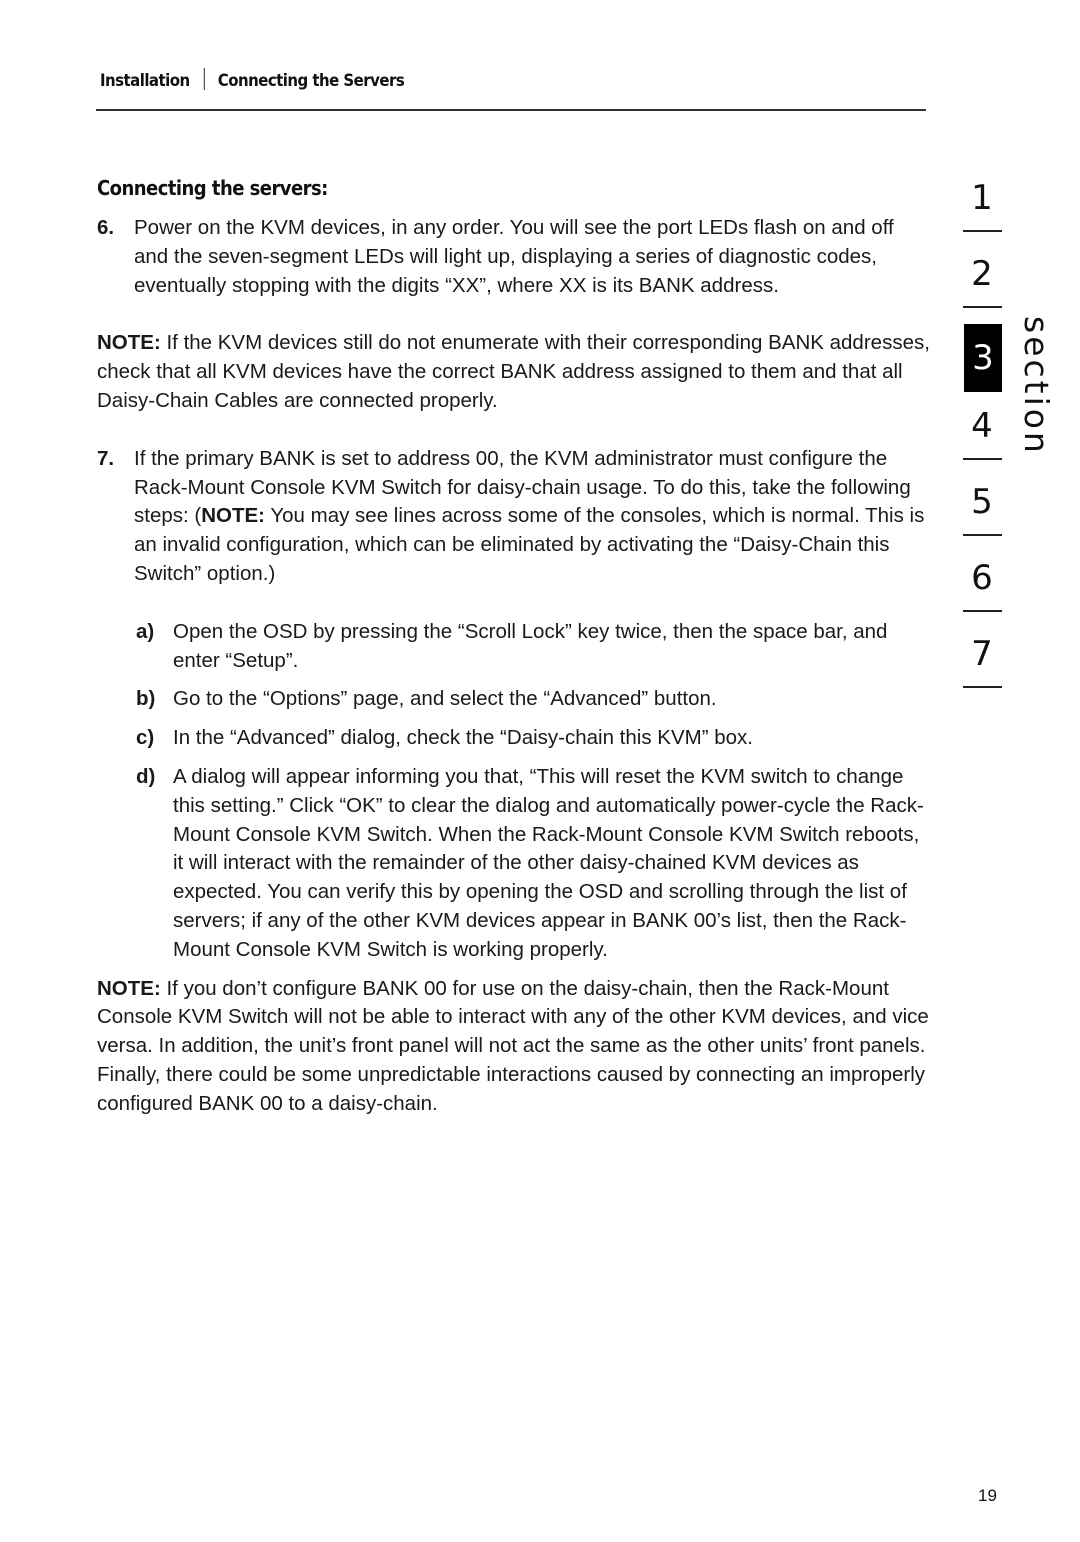 The image size is (1080, 1542). I want to click on substep-label: a), so click(145, 631).